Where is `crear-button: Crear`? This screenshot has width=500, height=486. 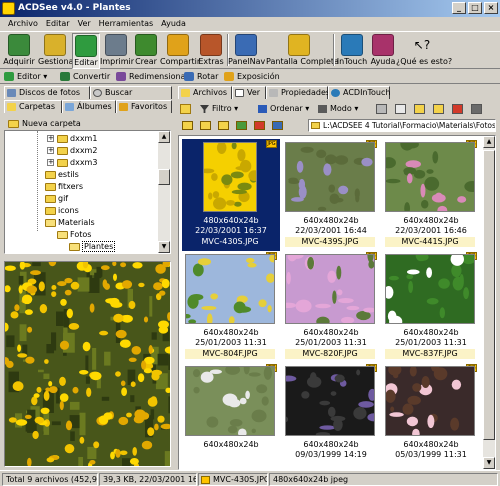
crear-button: Crear is located at coordinates (146, 51).